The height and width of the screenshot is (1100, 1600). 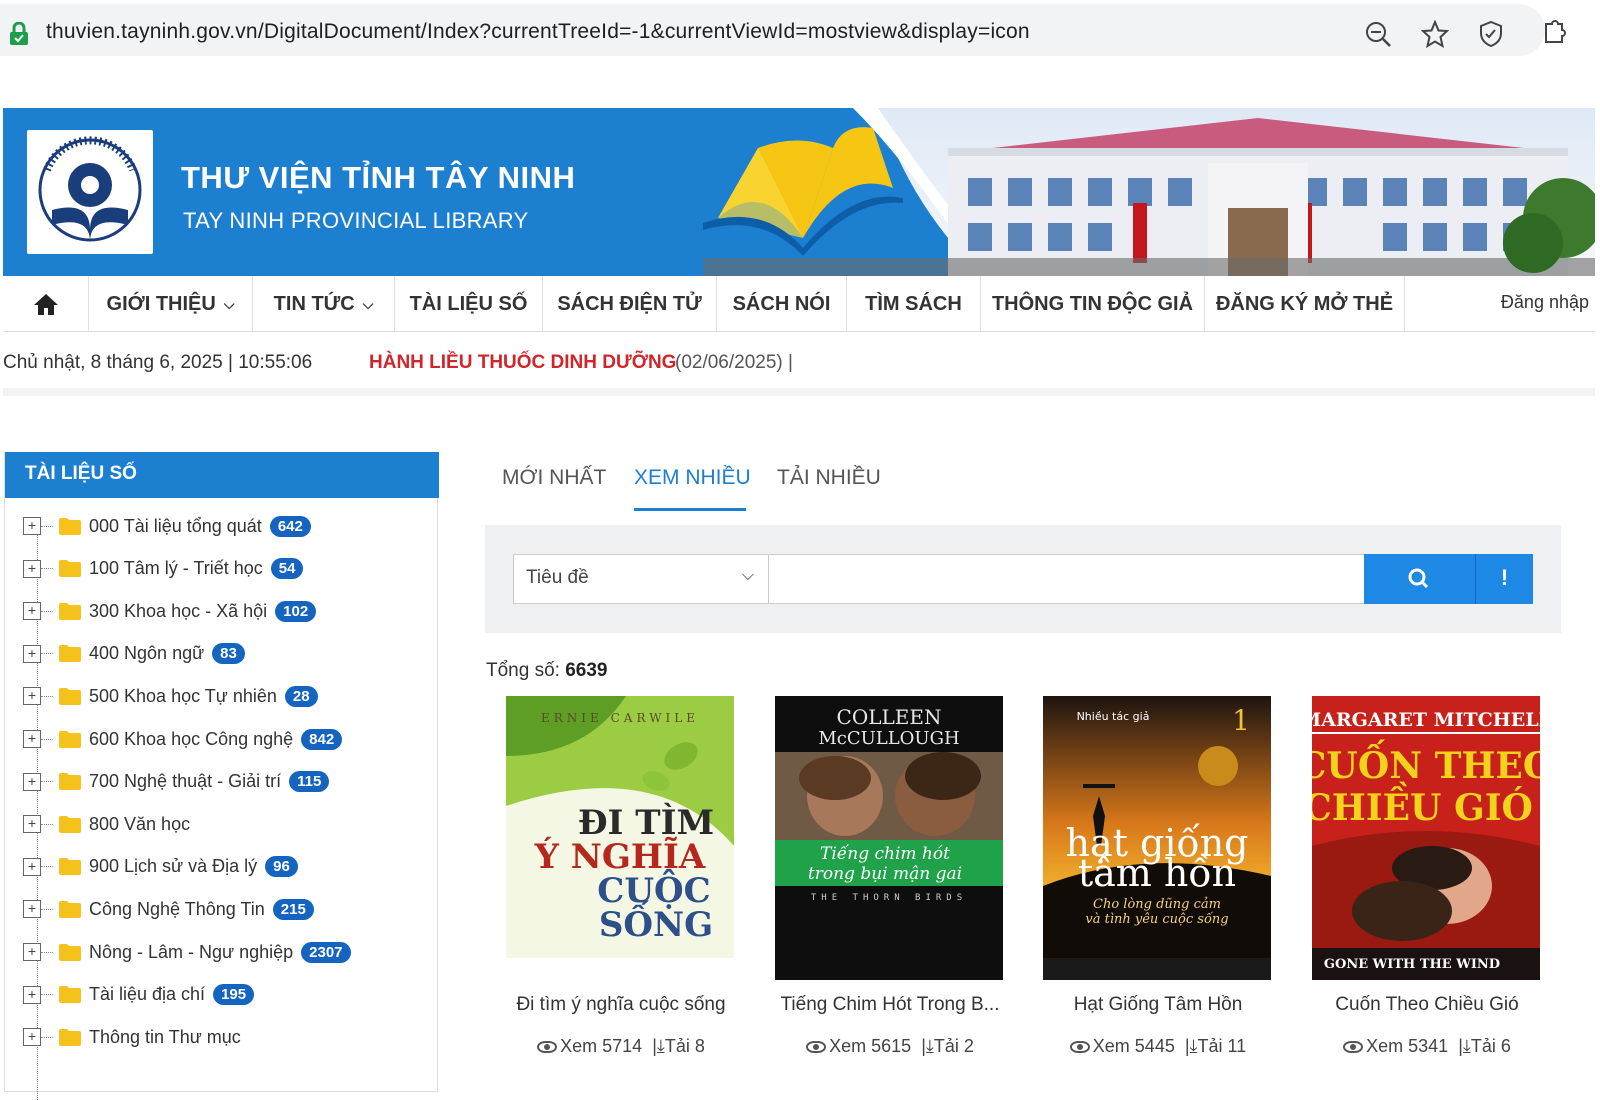 I want to click on nav-tai-lieu-so: TÀI LIỆU SỐ, so click(x=469, y=304).